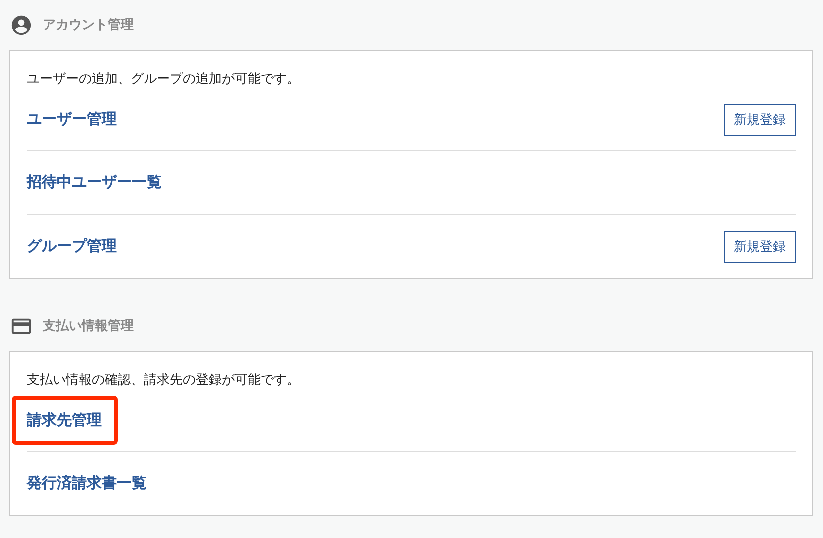  I want to click on menu-link: ユーザー管理, so click(72, 119).